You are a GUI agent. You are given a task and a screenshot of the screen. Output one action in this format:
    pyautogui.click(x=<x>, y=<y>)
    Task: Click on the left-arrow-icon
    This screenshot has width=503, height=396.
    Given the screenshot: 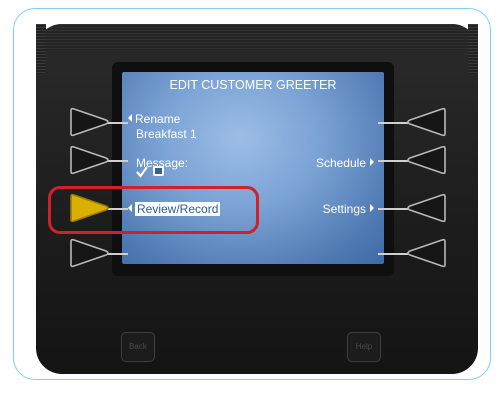 What is the action you would take?
    pyautogui.click(x=130, y=118)
    